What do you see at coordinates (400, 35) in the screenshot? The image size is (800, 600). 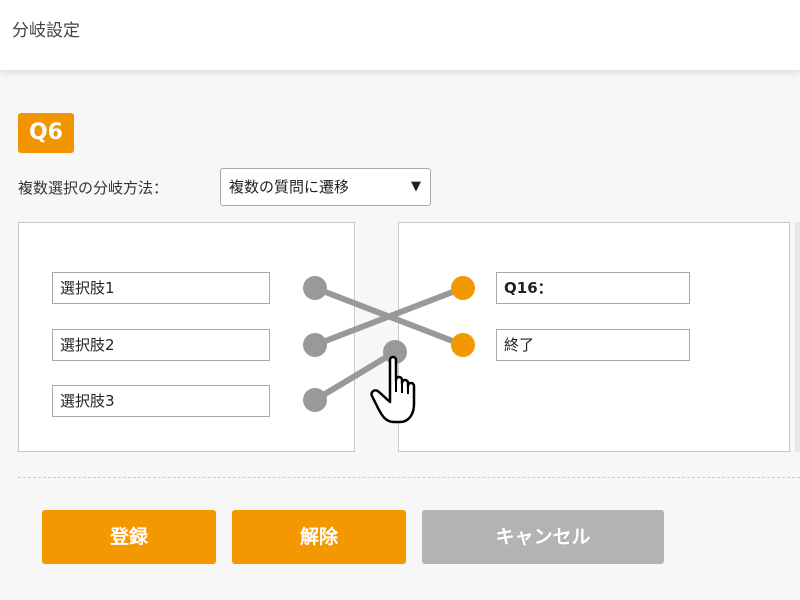 I see `page-header: 分岐設定` at bounding box center [400, 35].